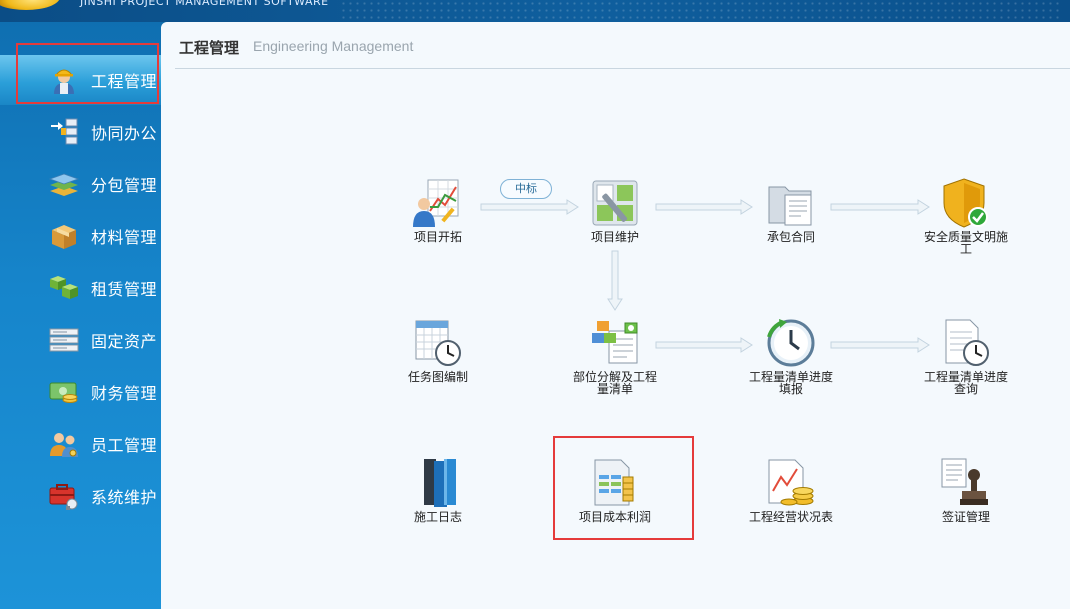 The height and width of the screenshot is (609, 1070). Describe the element at coordinates (438, 343) in the screenshot. I see `calendar-clock-icon` at that location.